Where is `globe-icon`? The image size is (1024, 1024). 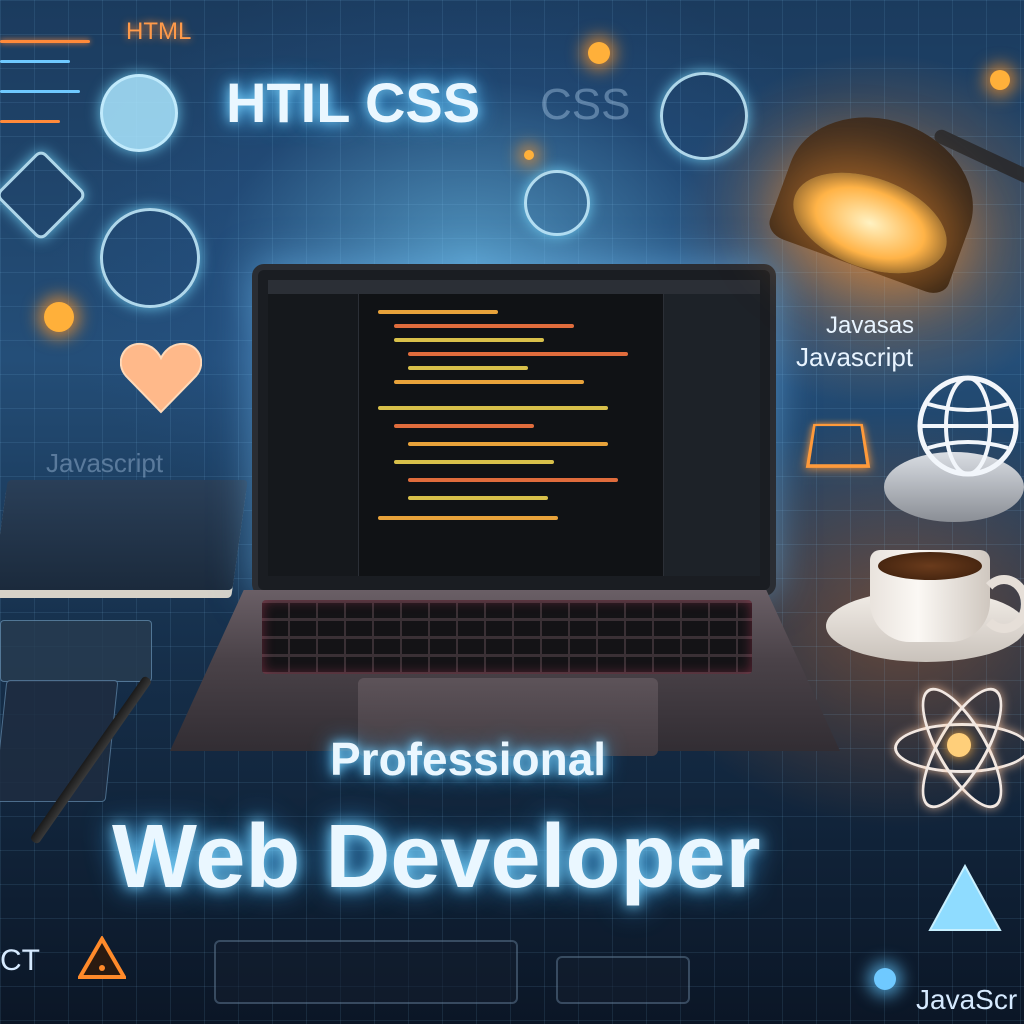 globe-icon is located at coordinates (968, 426).